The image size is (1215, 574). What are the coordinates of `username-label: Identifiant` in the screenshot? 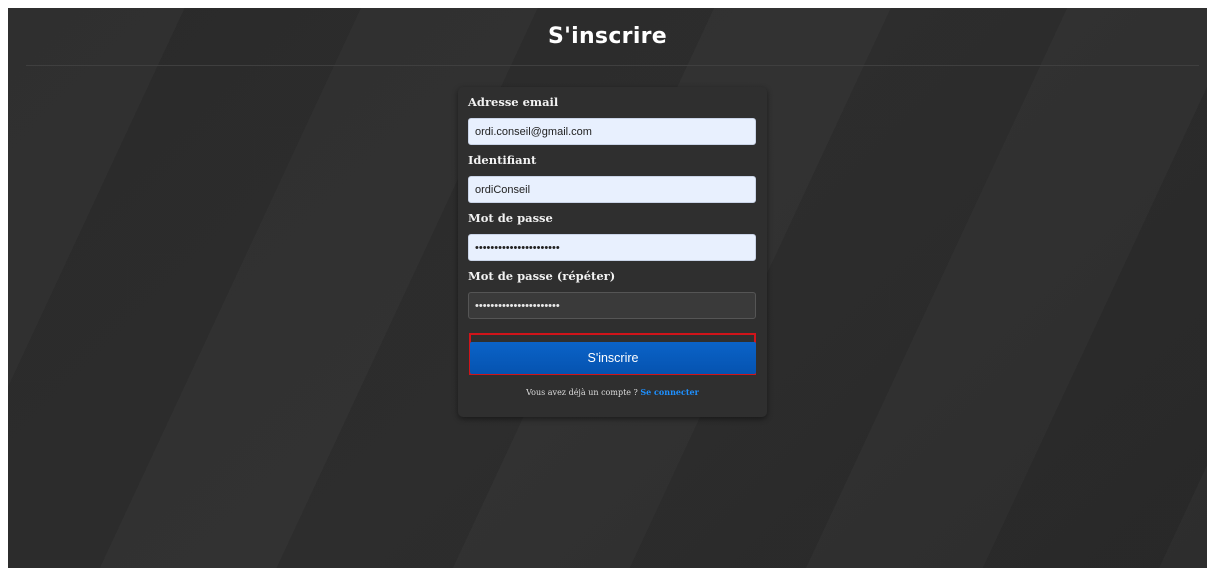 It's located at (502, 160).